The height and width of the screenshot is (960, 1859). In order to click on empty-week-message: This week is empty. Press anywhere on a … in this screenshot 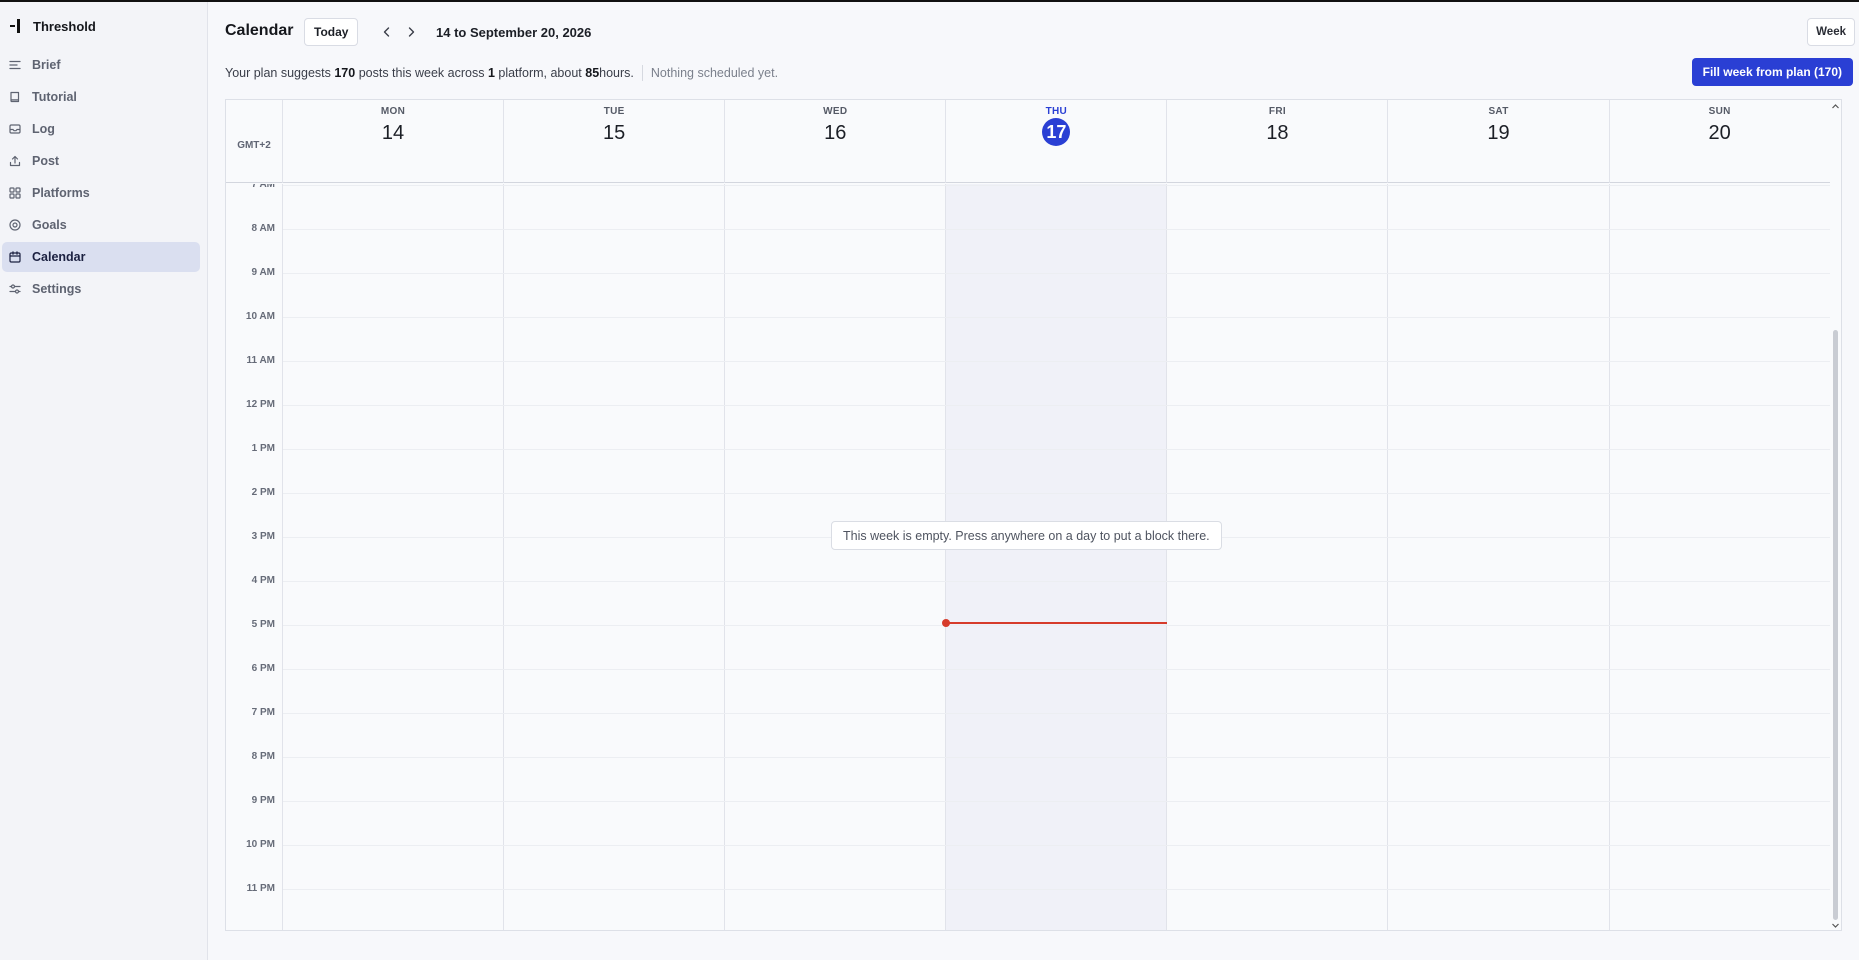, I will do `click(1026, 535)`.